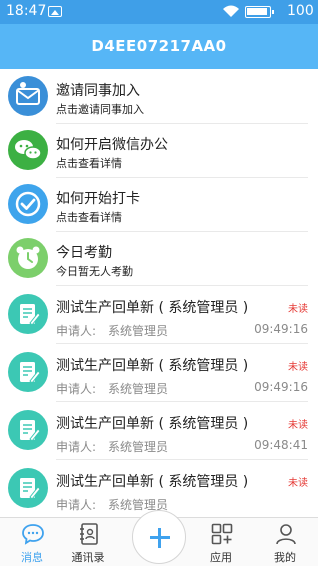 The image size is (320, 566). I want to click on add-button, so click(159, 537).